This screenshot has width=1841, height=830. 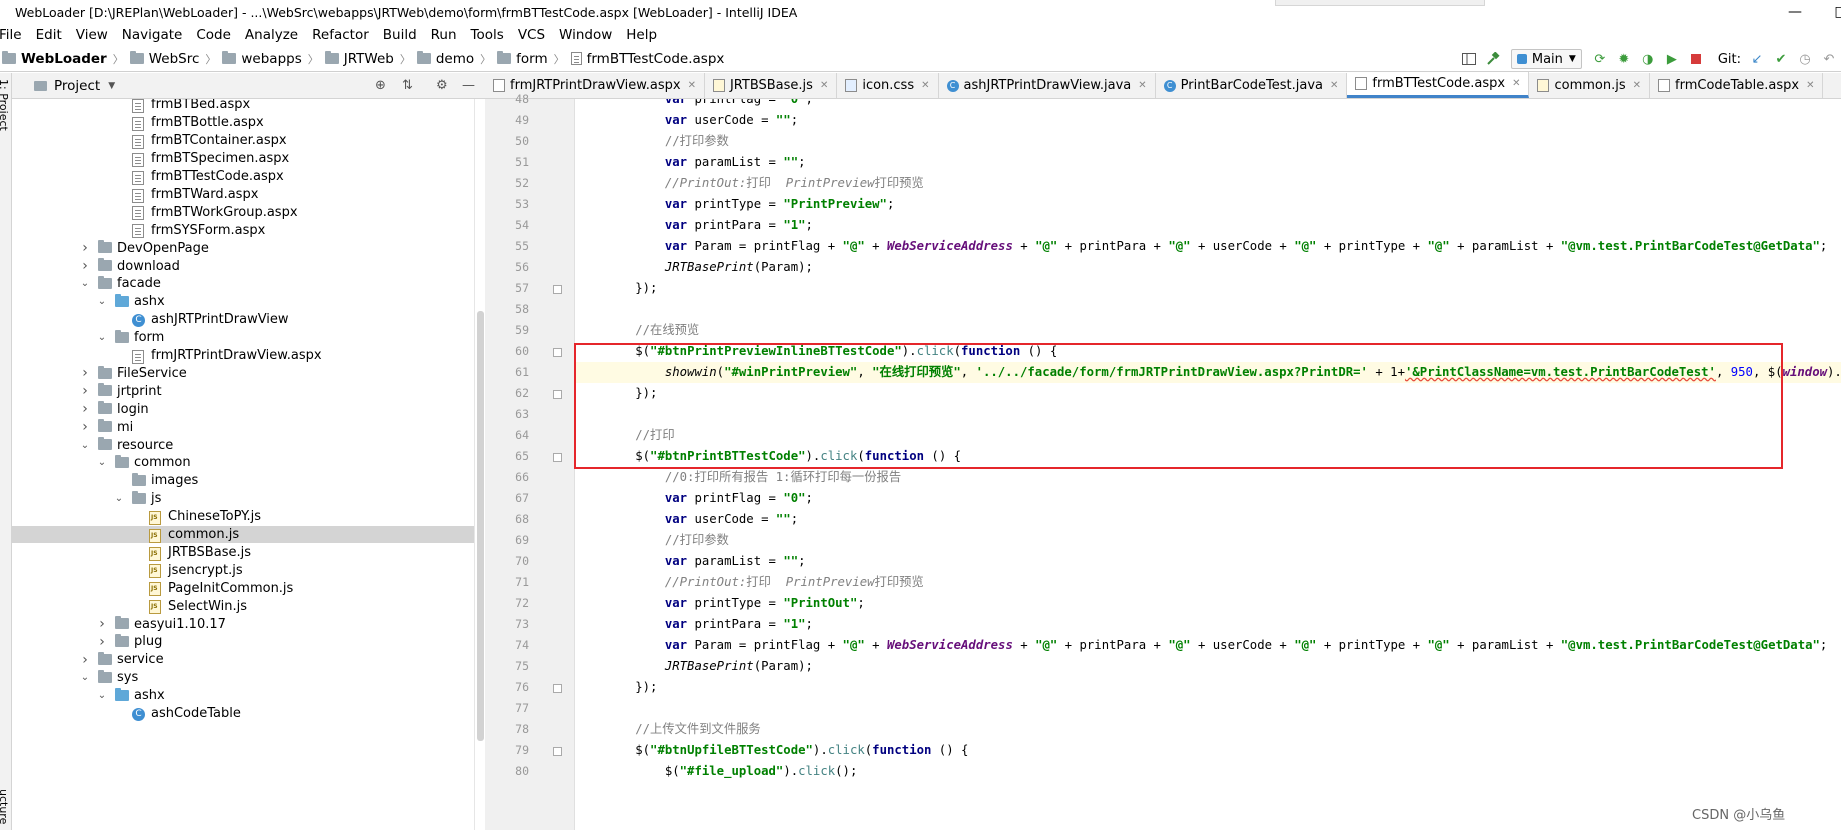 What do you see at coordinates (243, 427) in the screenshot?
I see `tree-item: › mi` at bounding box center [243, 427].